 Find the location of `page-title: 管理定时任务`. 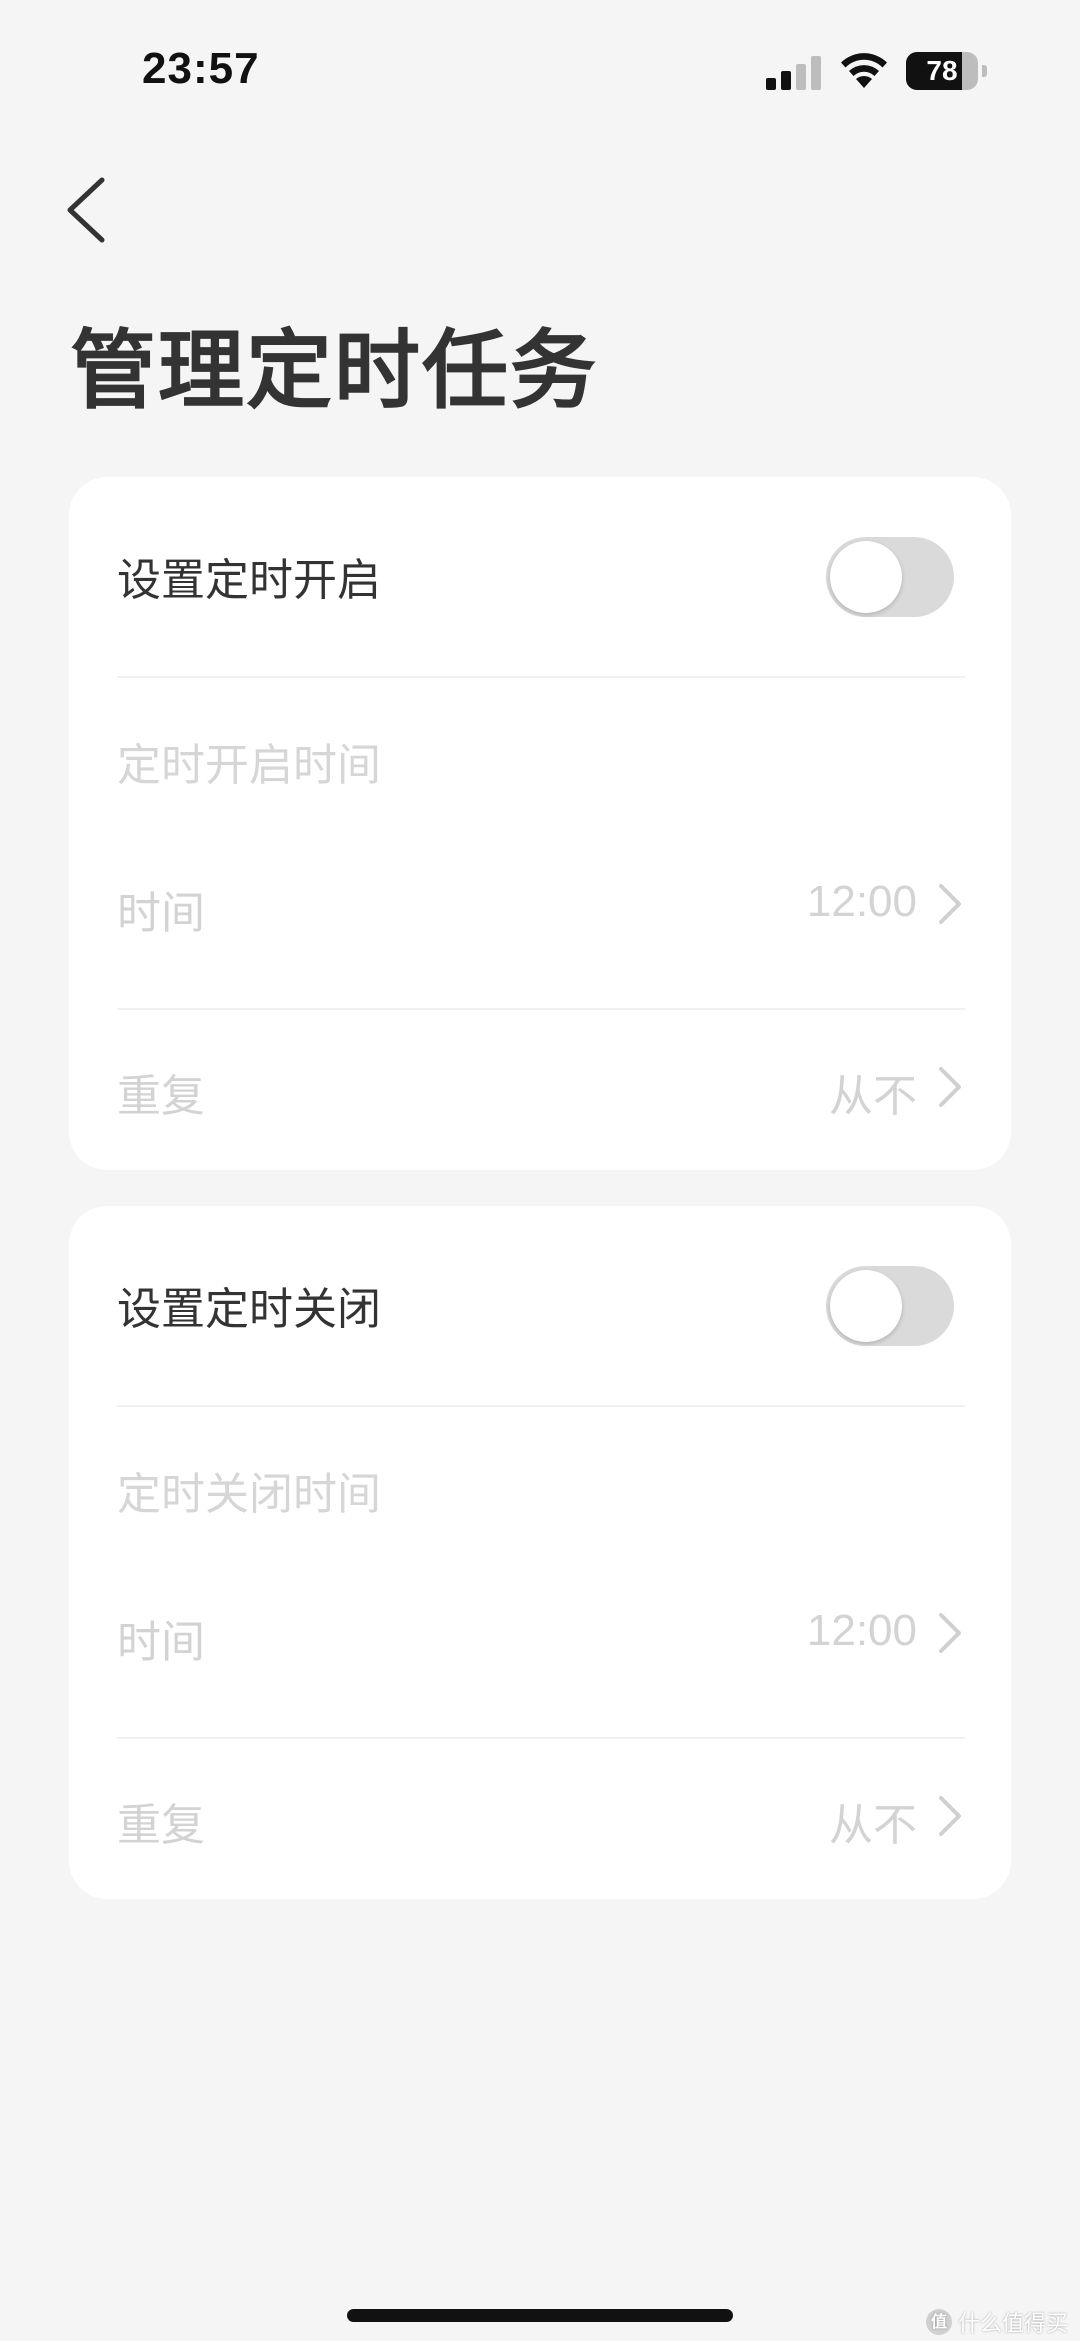

page-title: 管理定时任务 is located at coordinates (334, 371).